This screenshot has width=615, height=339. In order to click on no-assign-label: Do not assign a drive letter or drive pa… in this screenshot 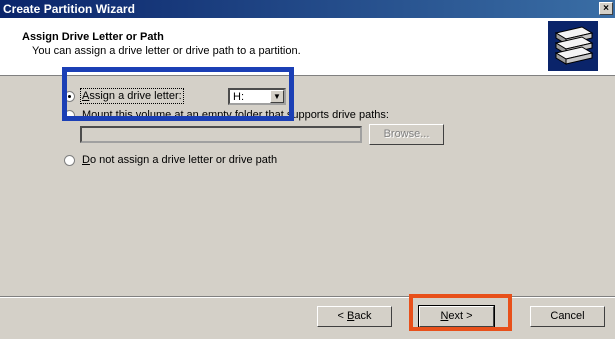, I will do `click(179, 160)`.